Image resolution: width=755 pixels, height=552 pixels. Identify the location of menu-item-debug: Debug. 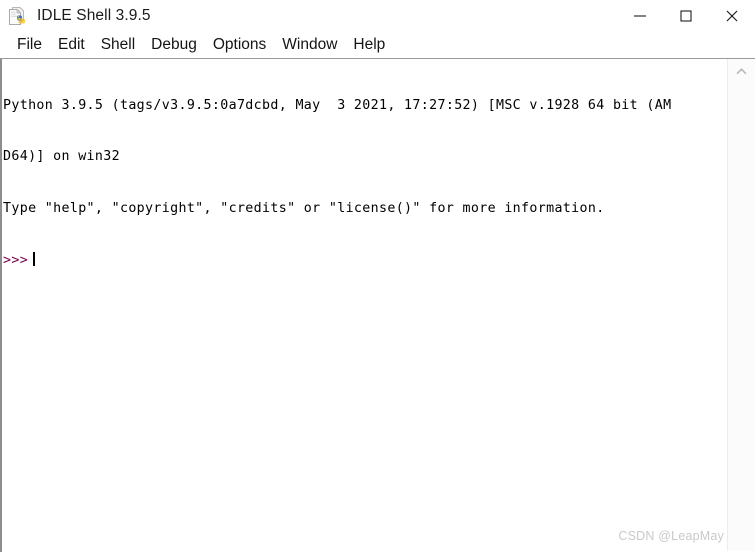
(174, 45).